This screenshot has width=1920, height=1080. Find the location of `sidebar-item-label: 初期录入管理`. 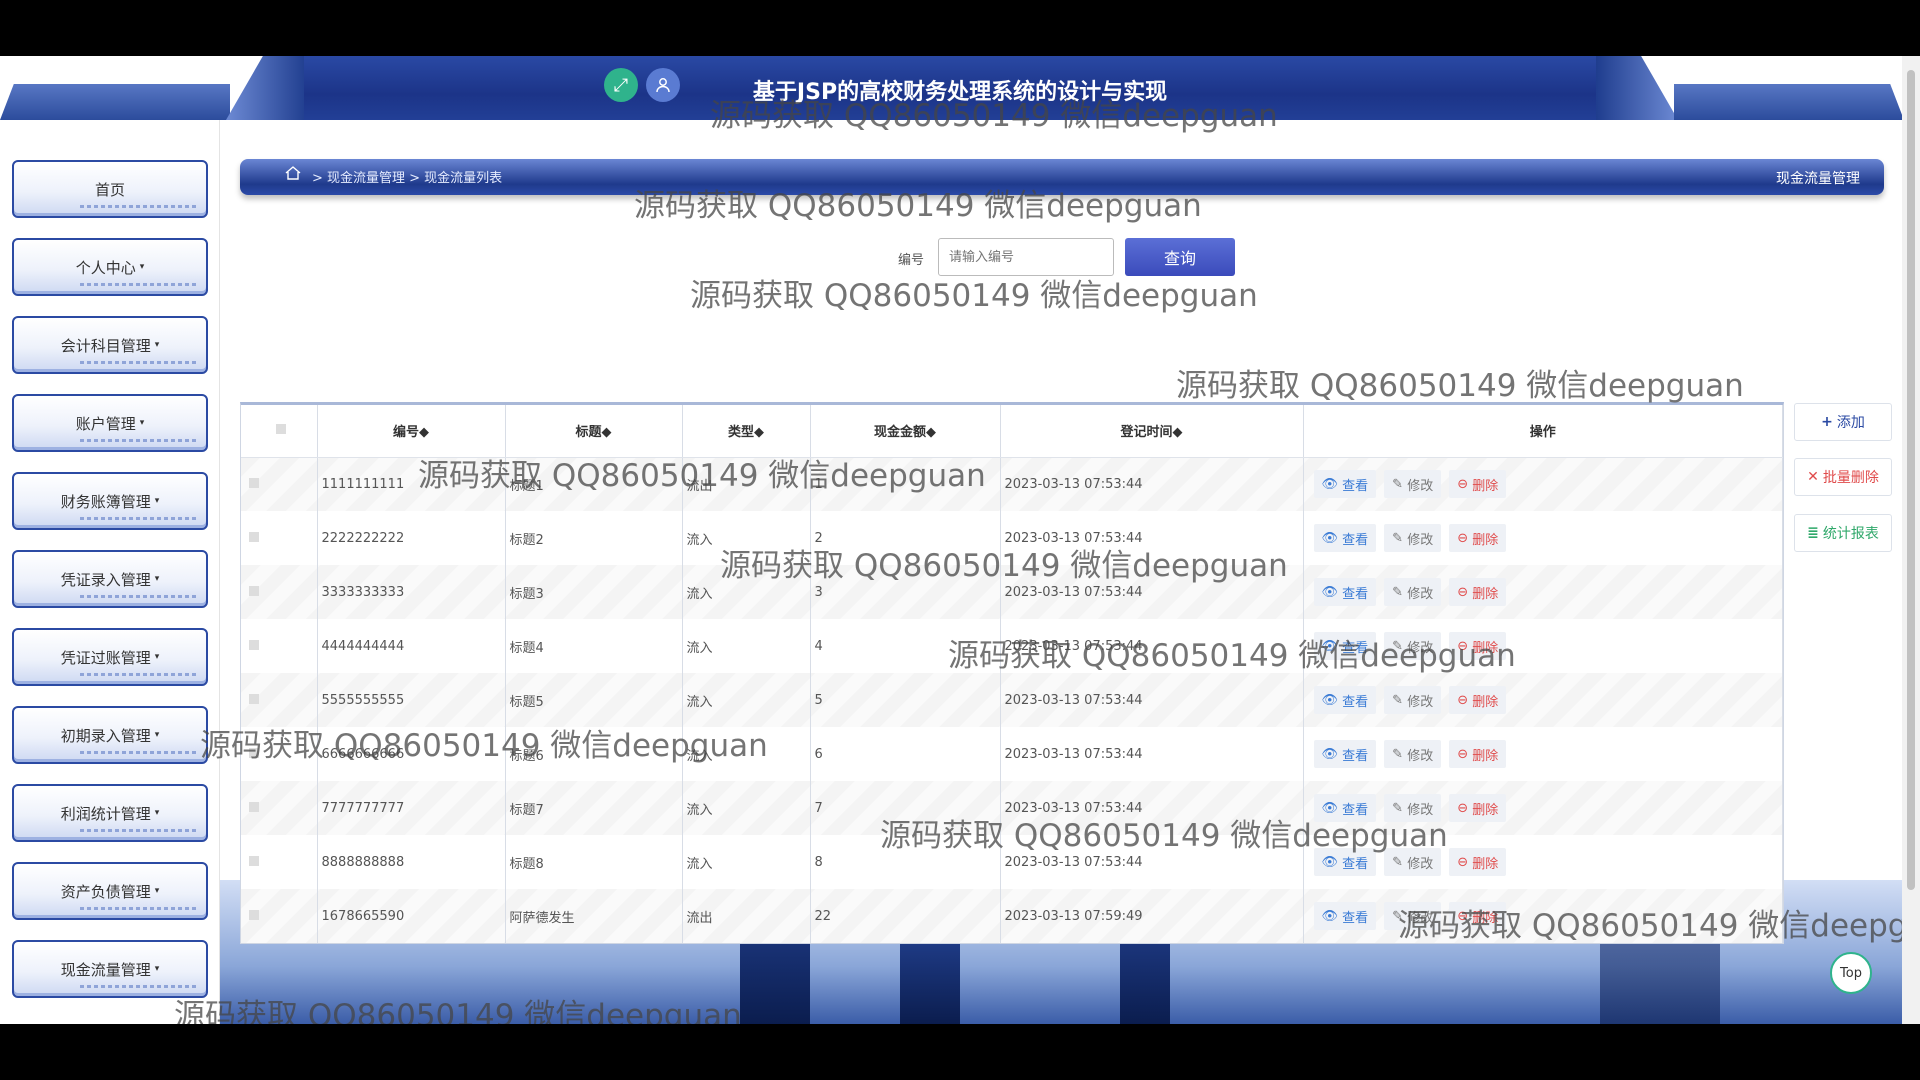

sidebar-item-label: 初期录入管理 is located at coordinates (105, 735).